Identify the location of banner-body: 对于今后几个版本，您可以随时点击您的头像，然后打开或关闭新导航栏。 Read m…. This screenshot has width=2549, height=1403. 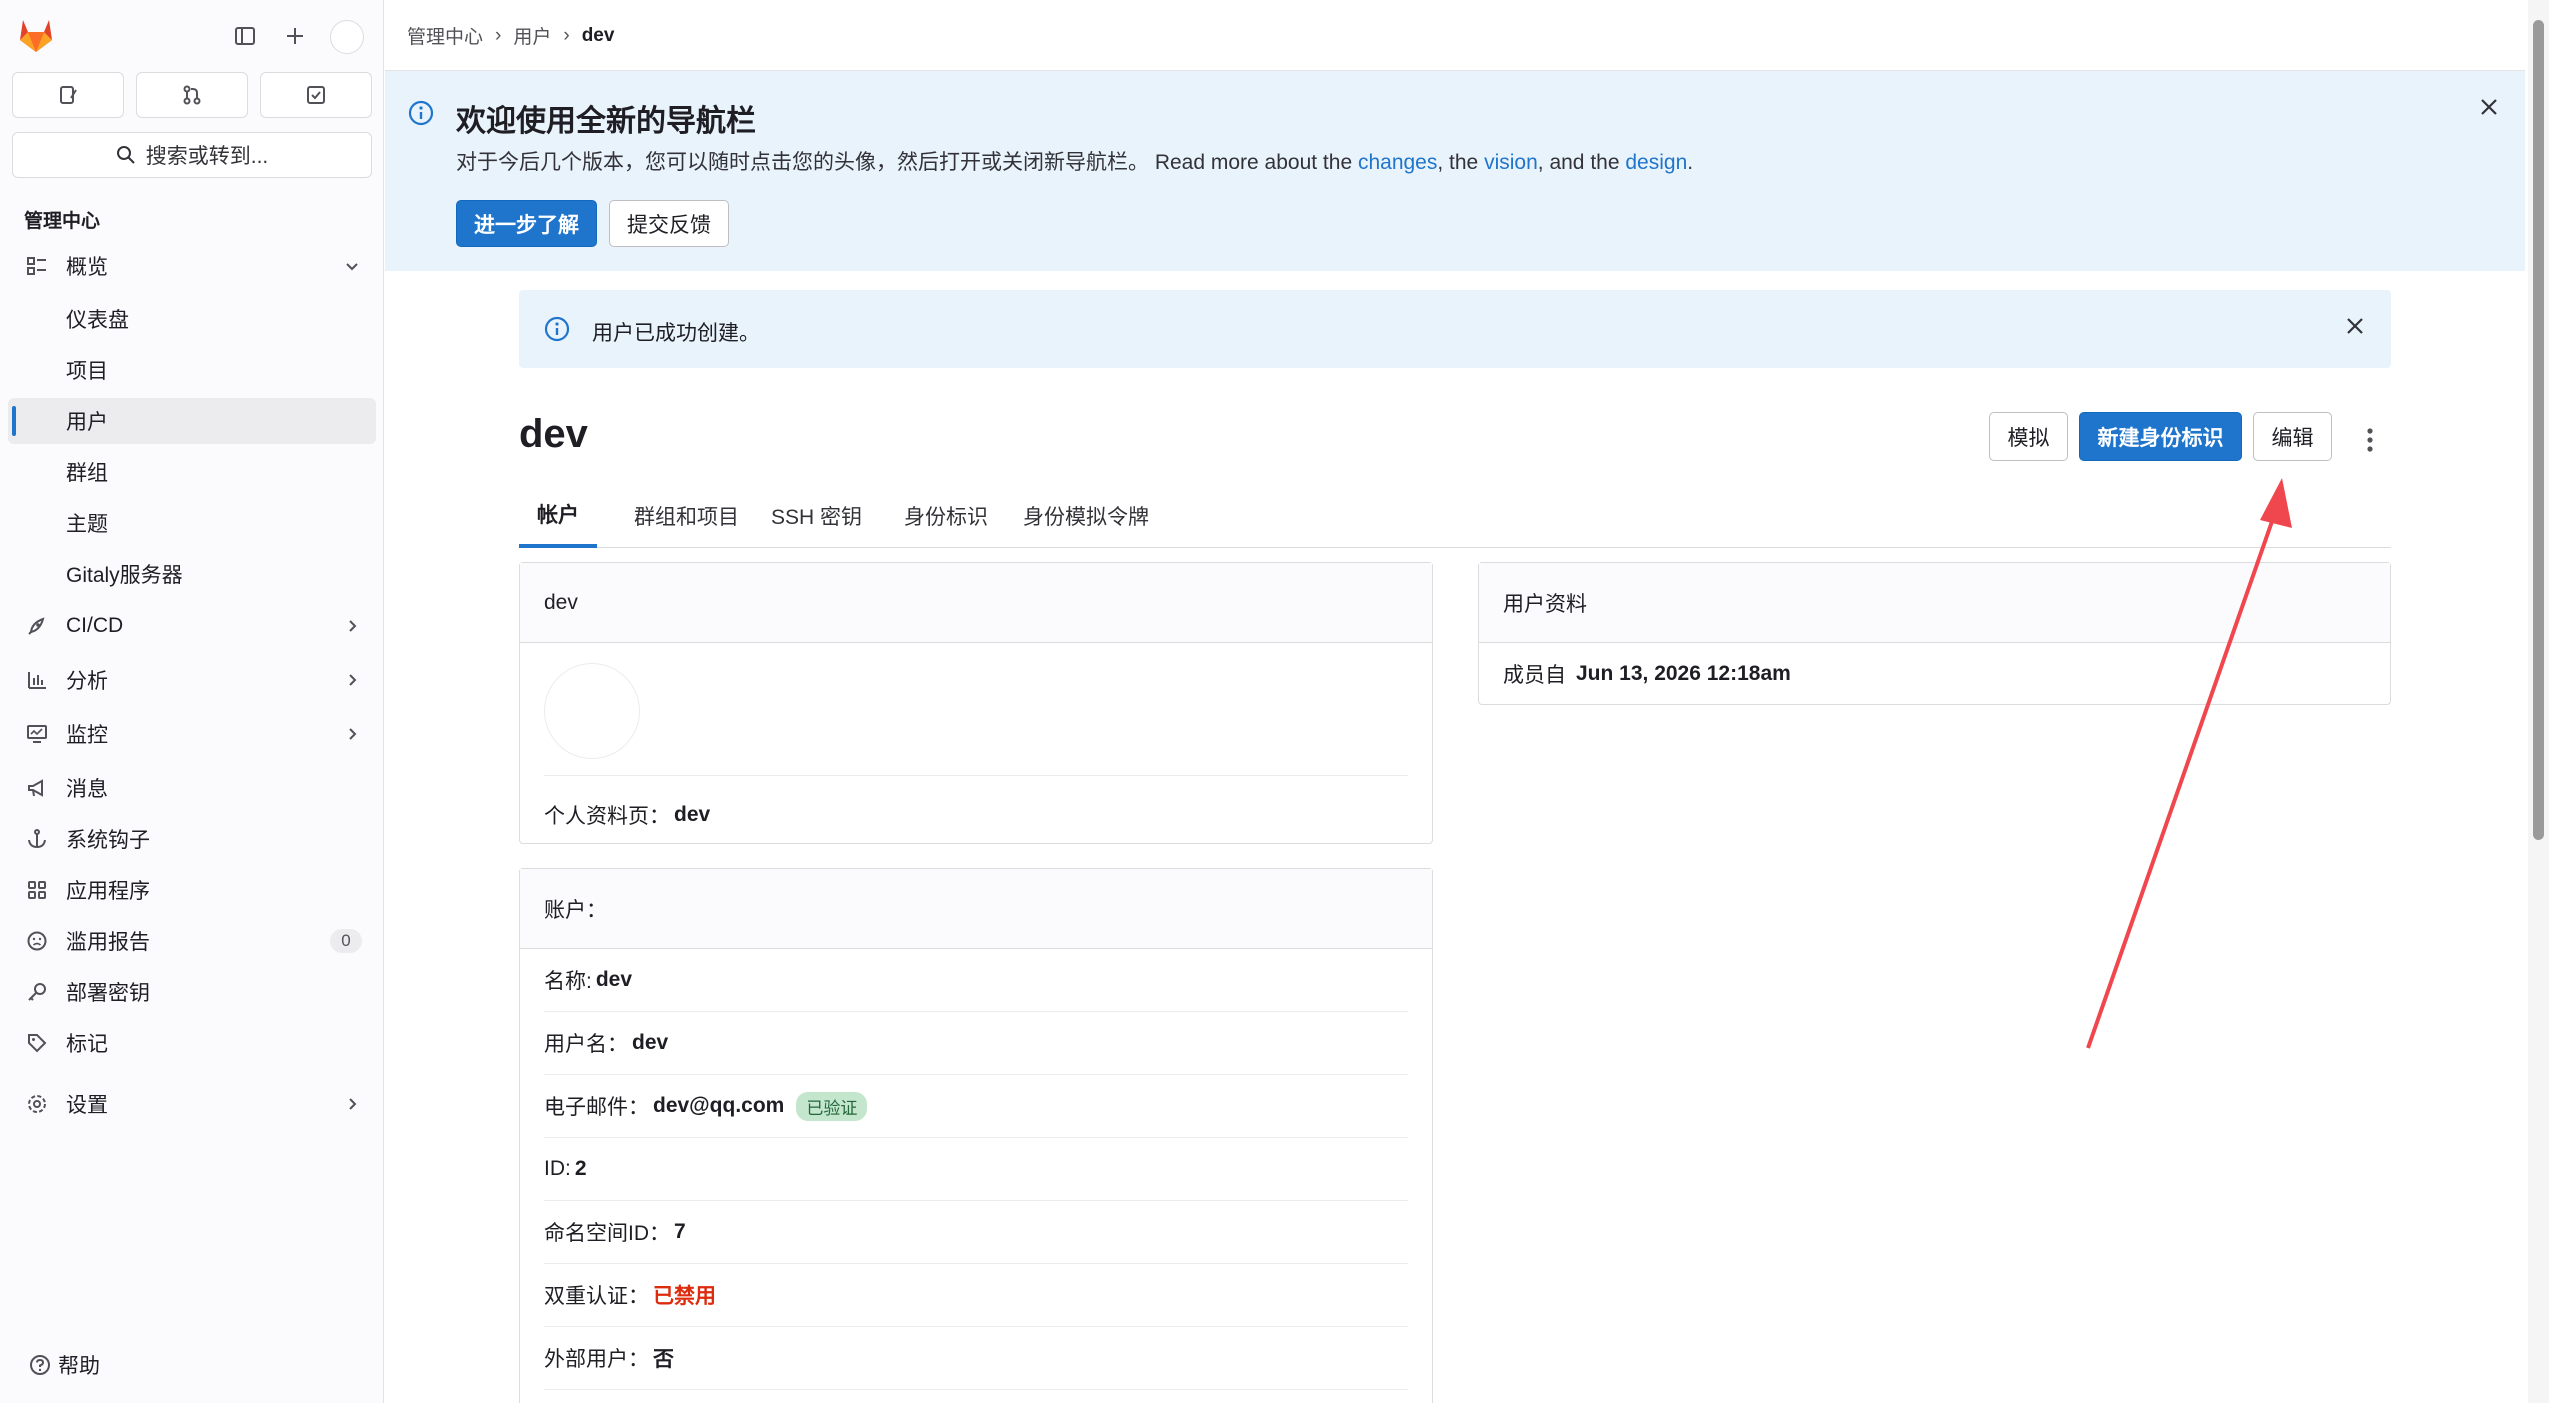
(1074, 161).